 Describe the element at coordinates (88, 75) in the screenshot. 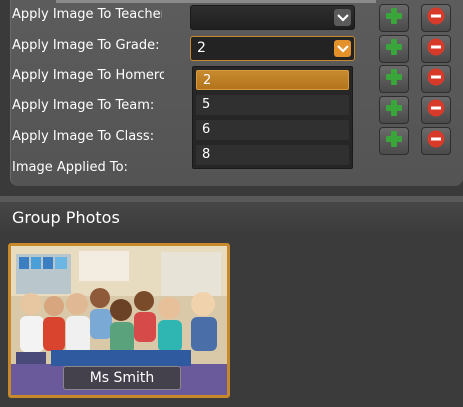

I see `homeroom-label: Apply Image To Homeroom:` at that location.